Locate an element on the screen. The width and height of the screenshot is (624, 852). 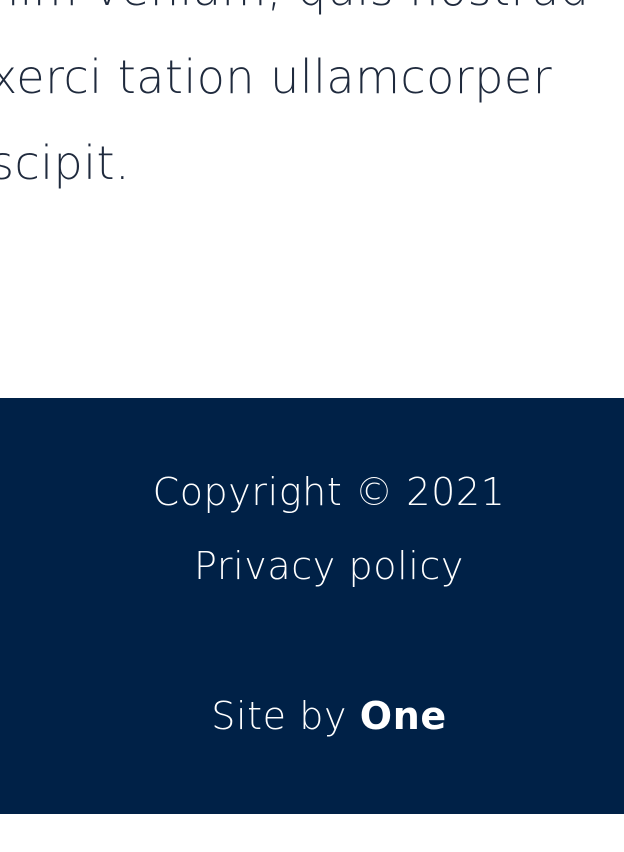
body-text-line: xerci tation ullamcorper is located at coordinates (276, 77).